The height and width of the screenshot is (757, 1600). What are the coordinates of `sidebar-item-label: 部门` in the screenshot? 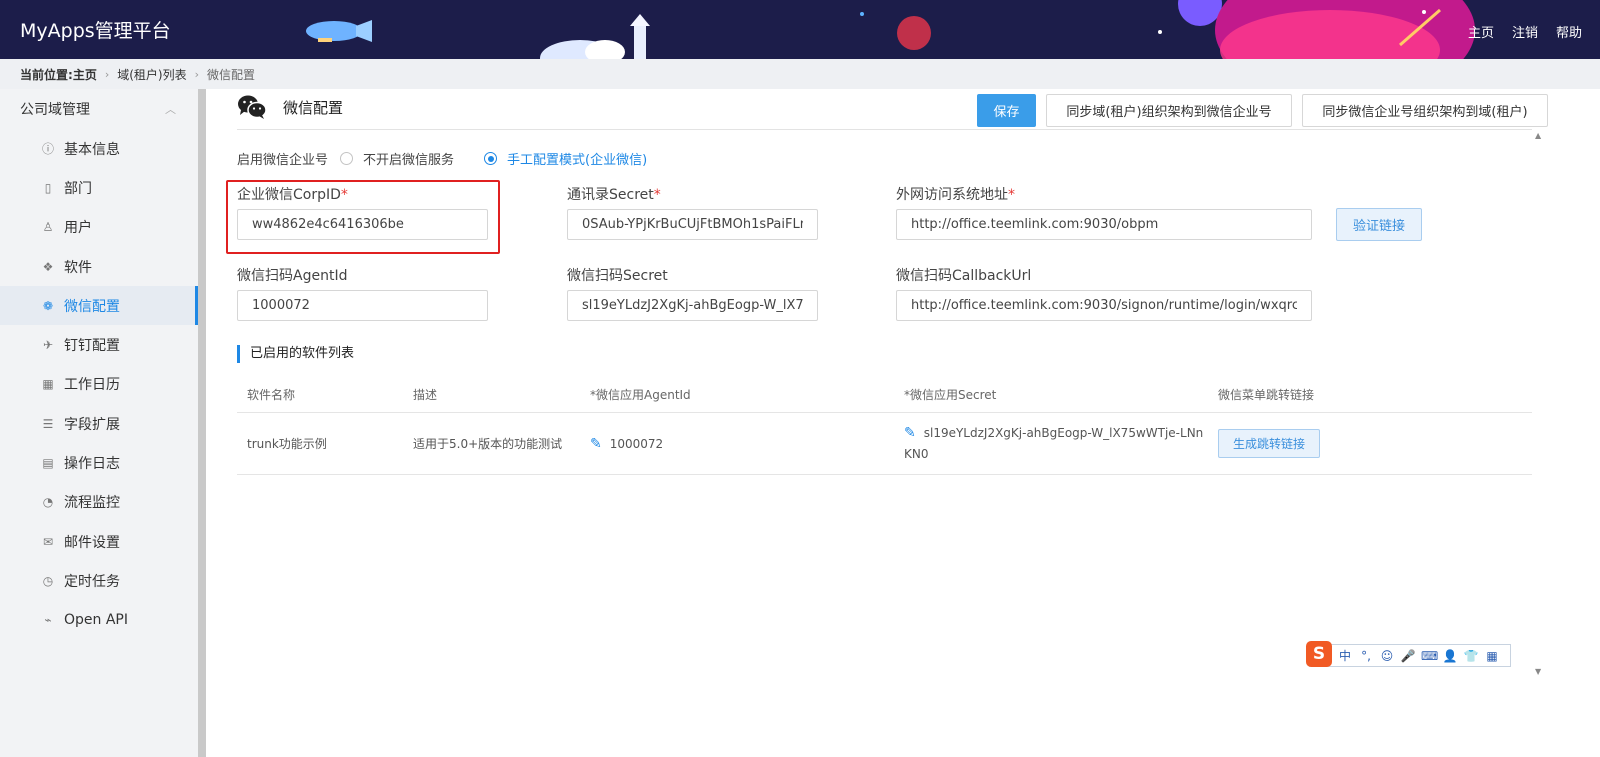 It's located at (78, 188).